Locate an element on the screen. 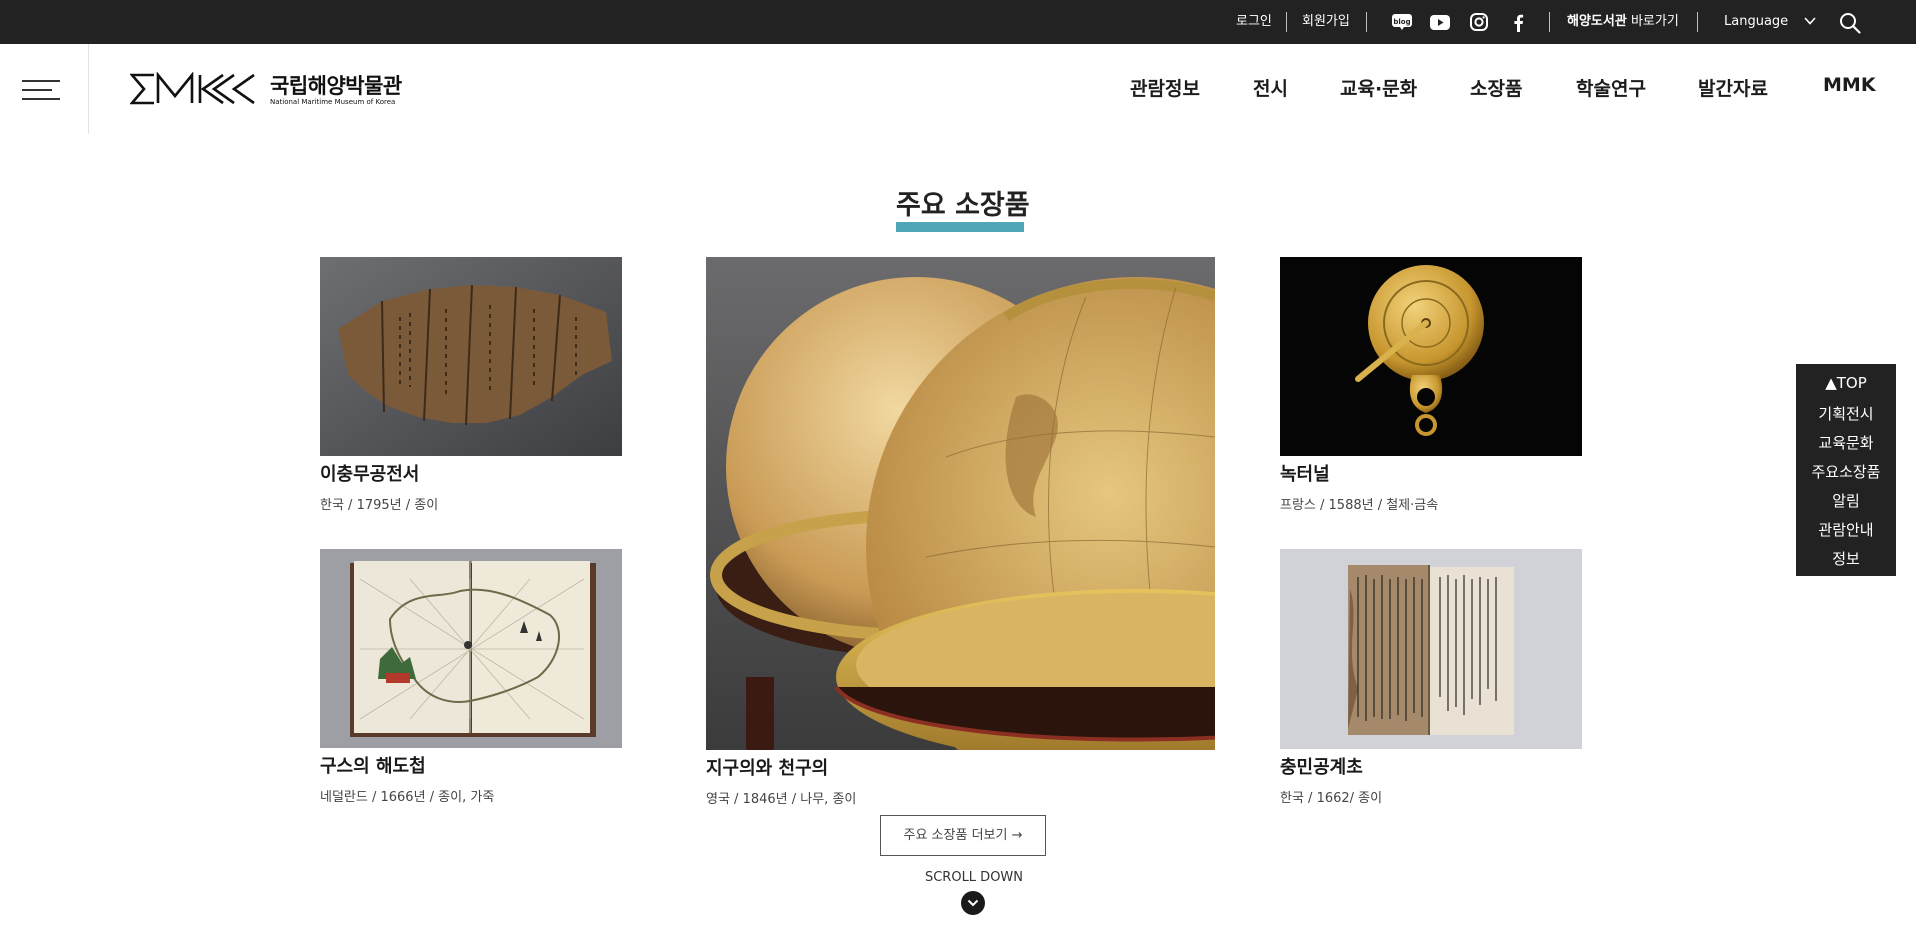  facebook-icon is located at coordinates (1518, 22).